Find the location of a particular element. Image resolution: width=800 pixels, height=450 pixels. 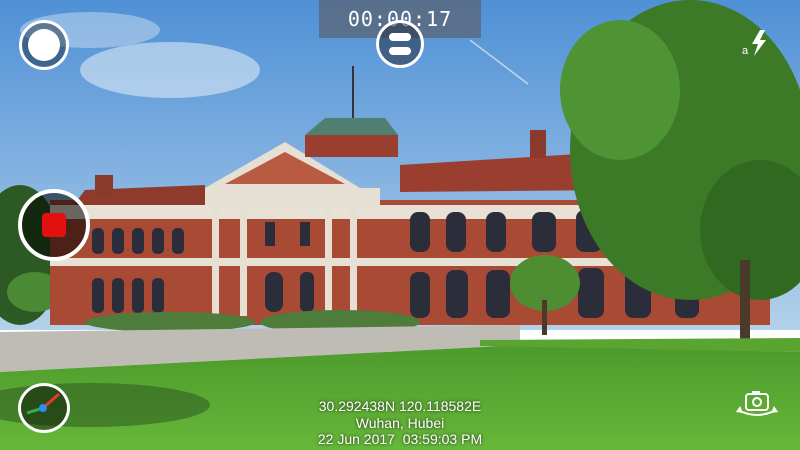

compass-icon is located at coordinates (43, 403).